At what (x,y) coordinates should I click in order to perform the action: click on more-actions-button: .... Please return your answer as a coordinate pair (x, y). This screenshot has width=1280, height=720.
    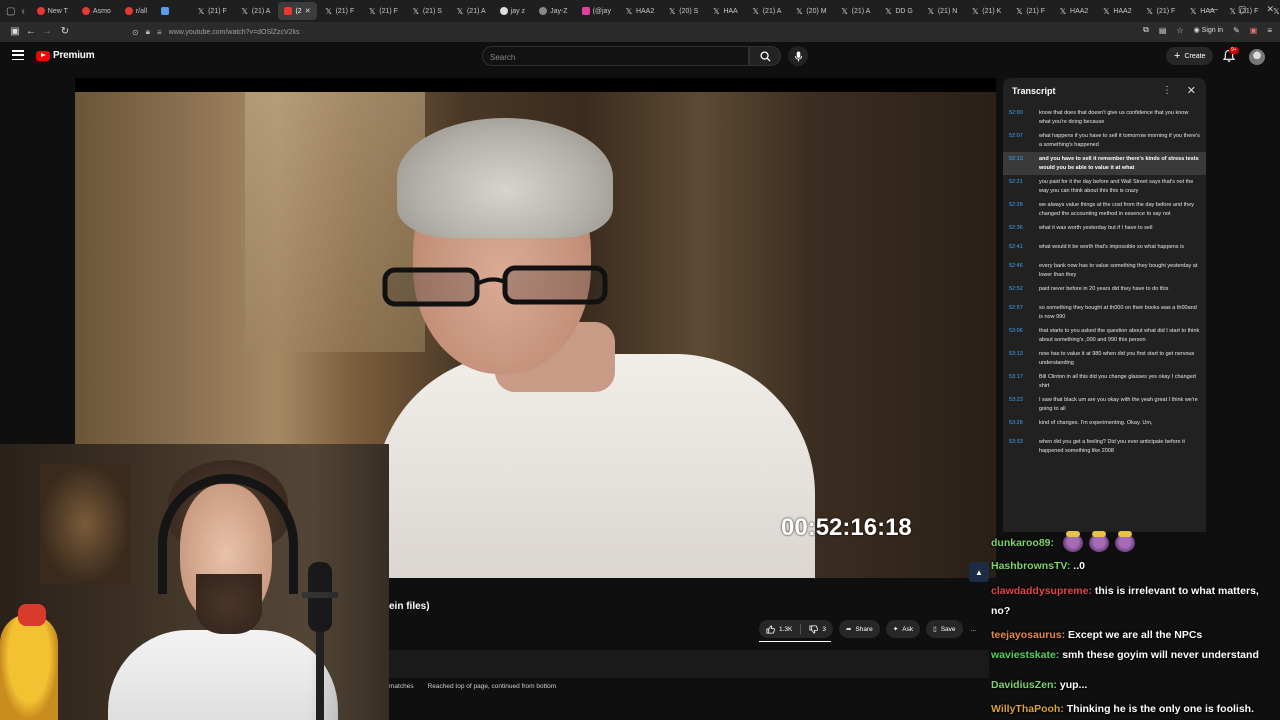
    Looking at the image, I should click on (973, 629).